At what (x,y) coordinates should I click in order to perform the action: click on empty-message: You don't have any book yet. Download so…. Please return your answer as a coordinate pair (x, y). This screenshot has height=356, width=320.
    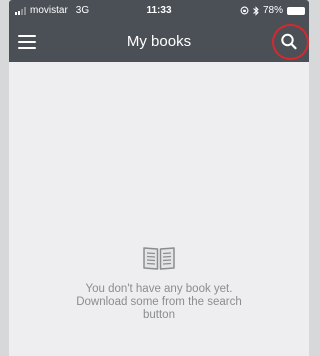
    Looking at the image, I should click on (159, 302).